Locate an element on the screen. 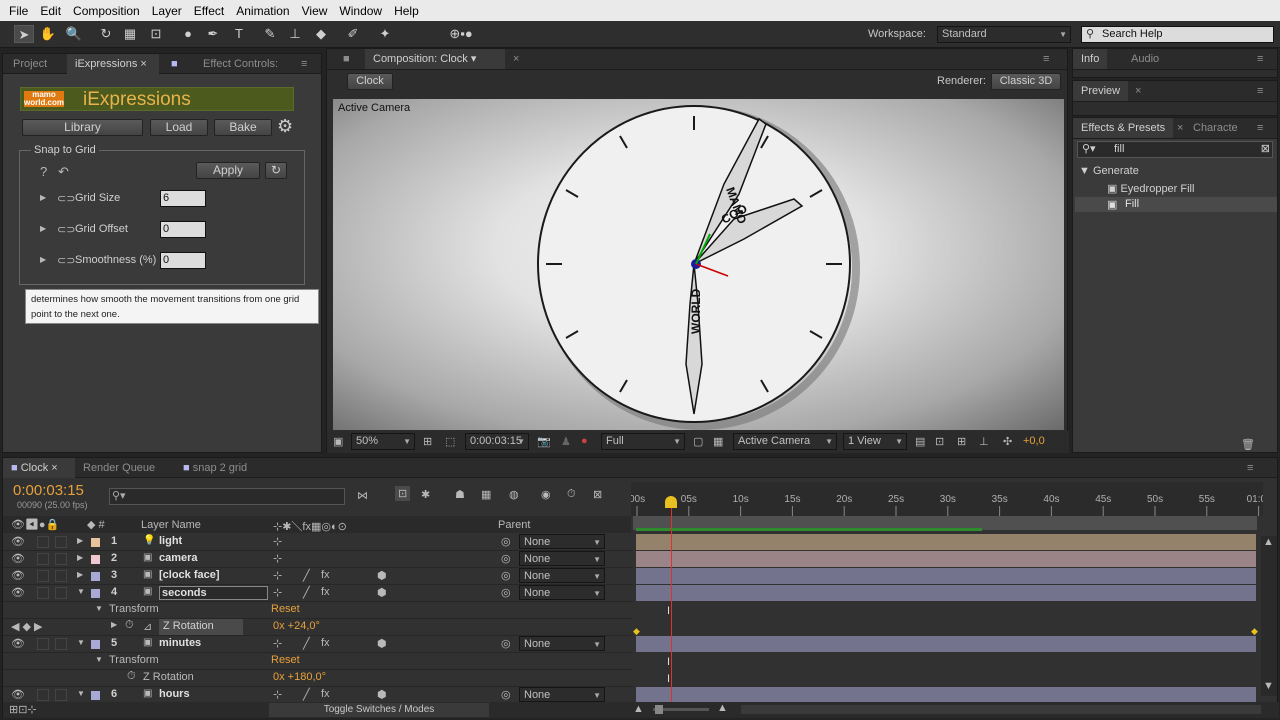 This screenshot has width=1280, height=720. puppet-tool-icon: ✦ is located at coordinates (385, 34).